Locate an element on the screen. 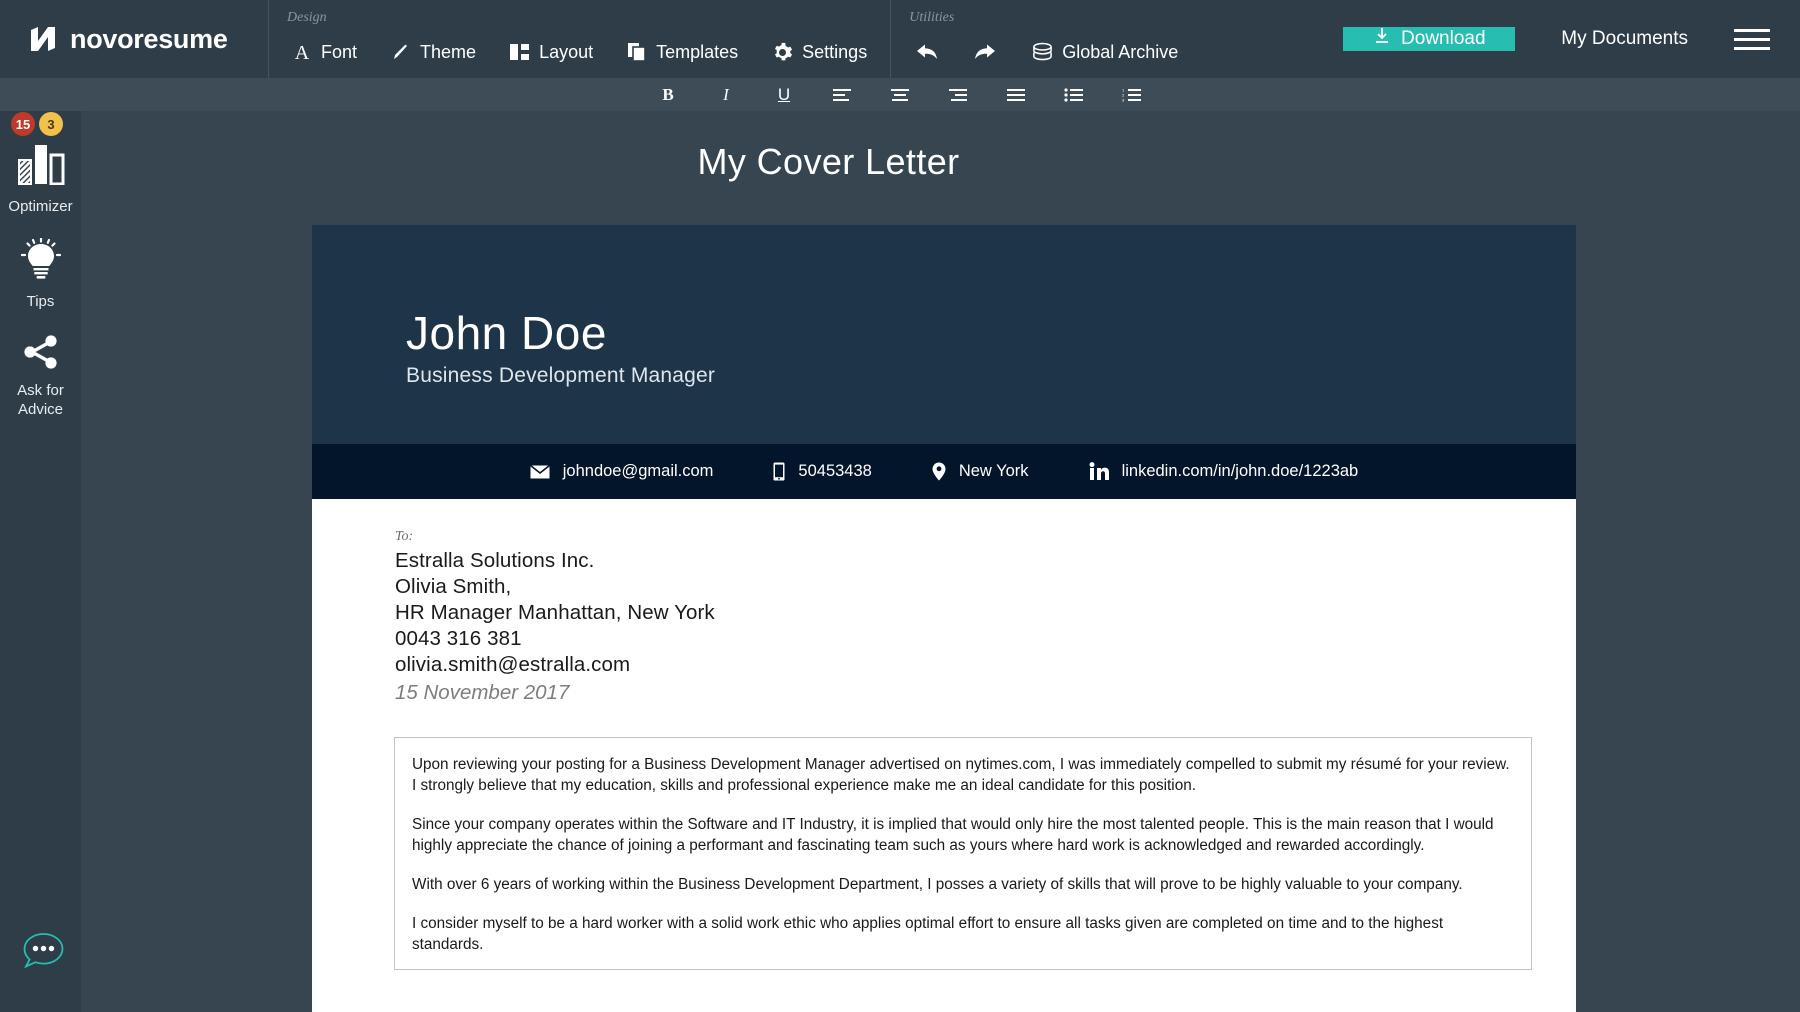  cv-name: John Doe is located at coordinates (991, 333).